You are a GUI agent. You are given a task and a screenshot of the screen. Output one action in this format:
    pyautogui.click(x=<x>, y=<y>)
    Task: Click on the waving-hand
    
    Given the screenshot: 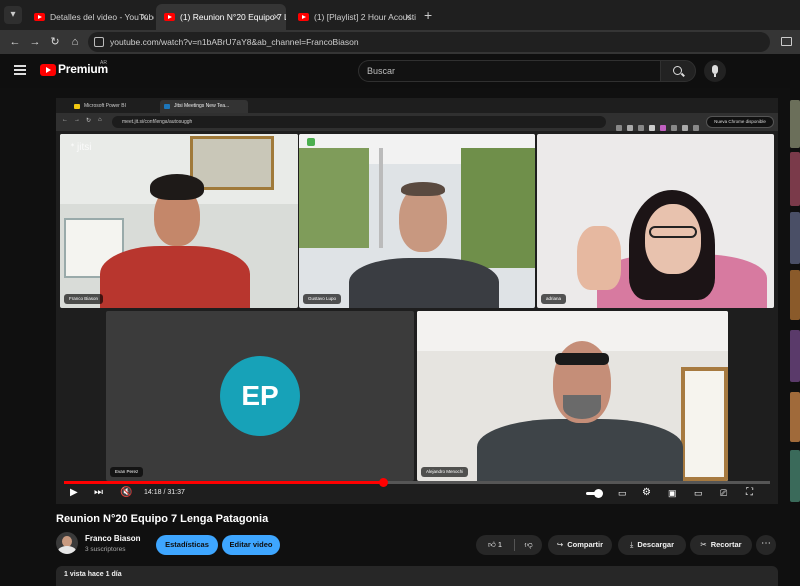 What is the action you would take?
    pyautogui.click(x=599, y=258)
    